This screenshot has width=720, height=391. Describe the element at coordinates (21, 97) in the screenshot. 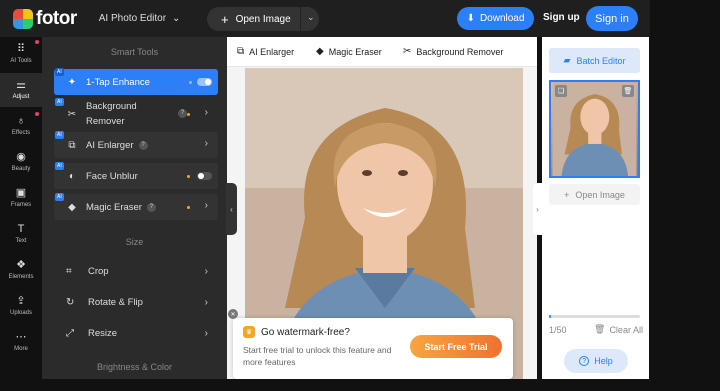

I see `rail-label: Adjust` at that location.